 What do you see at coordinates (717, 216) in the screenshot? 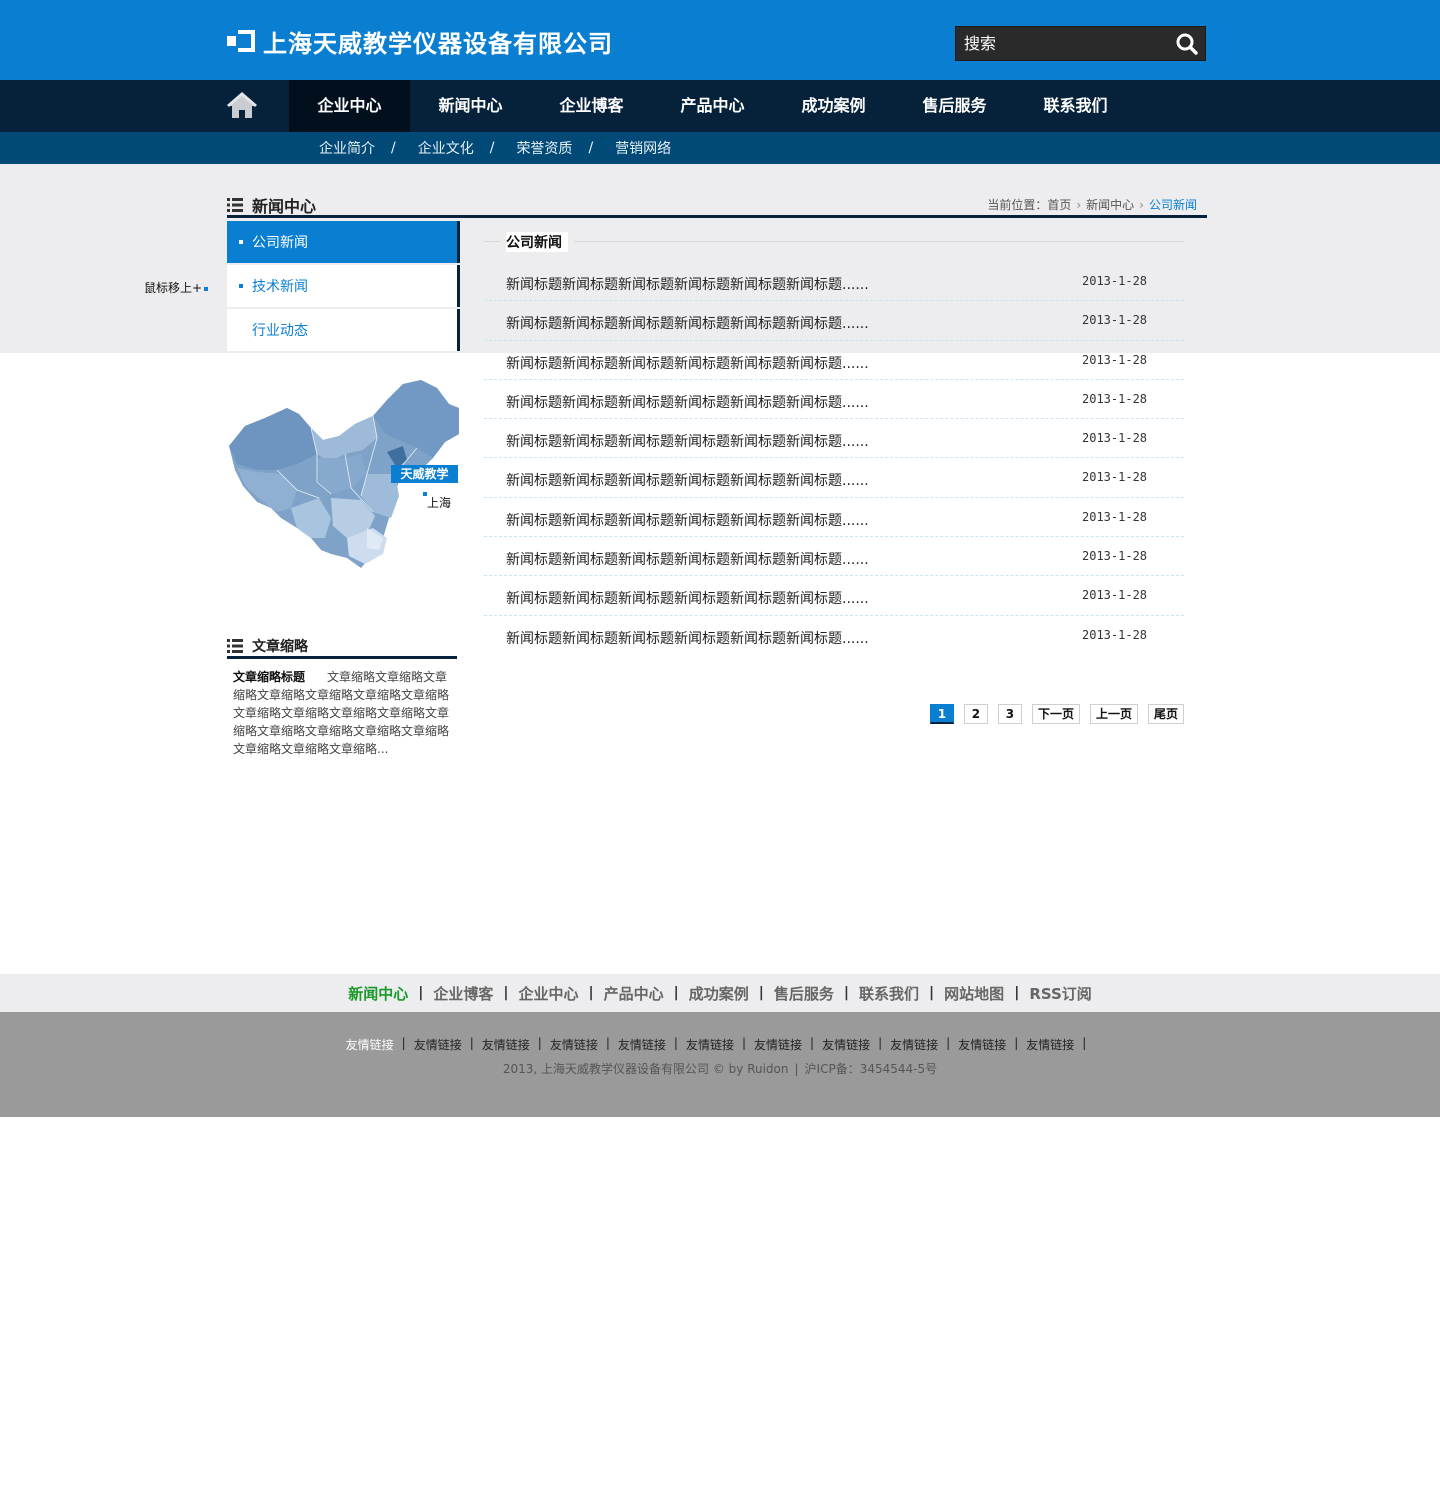
I see `section-divider` at bounding box center [717, 216].